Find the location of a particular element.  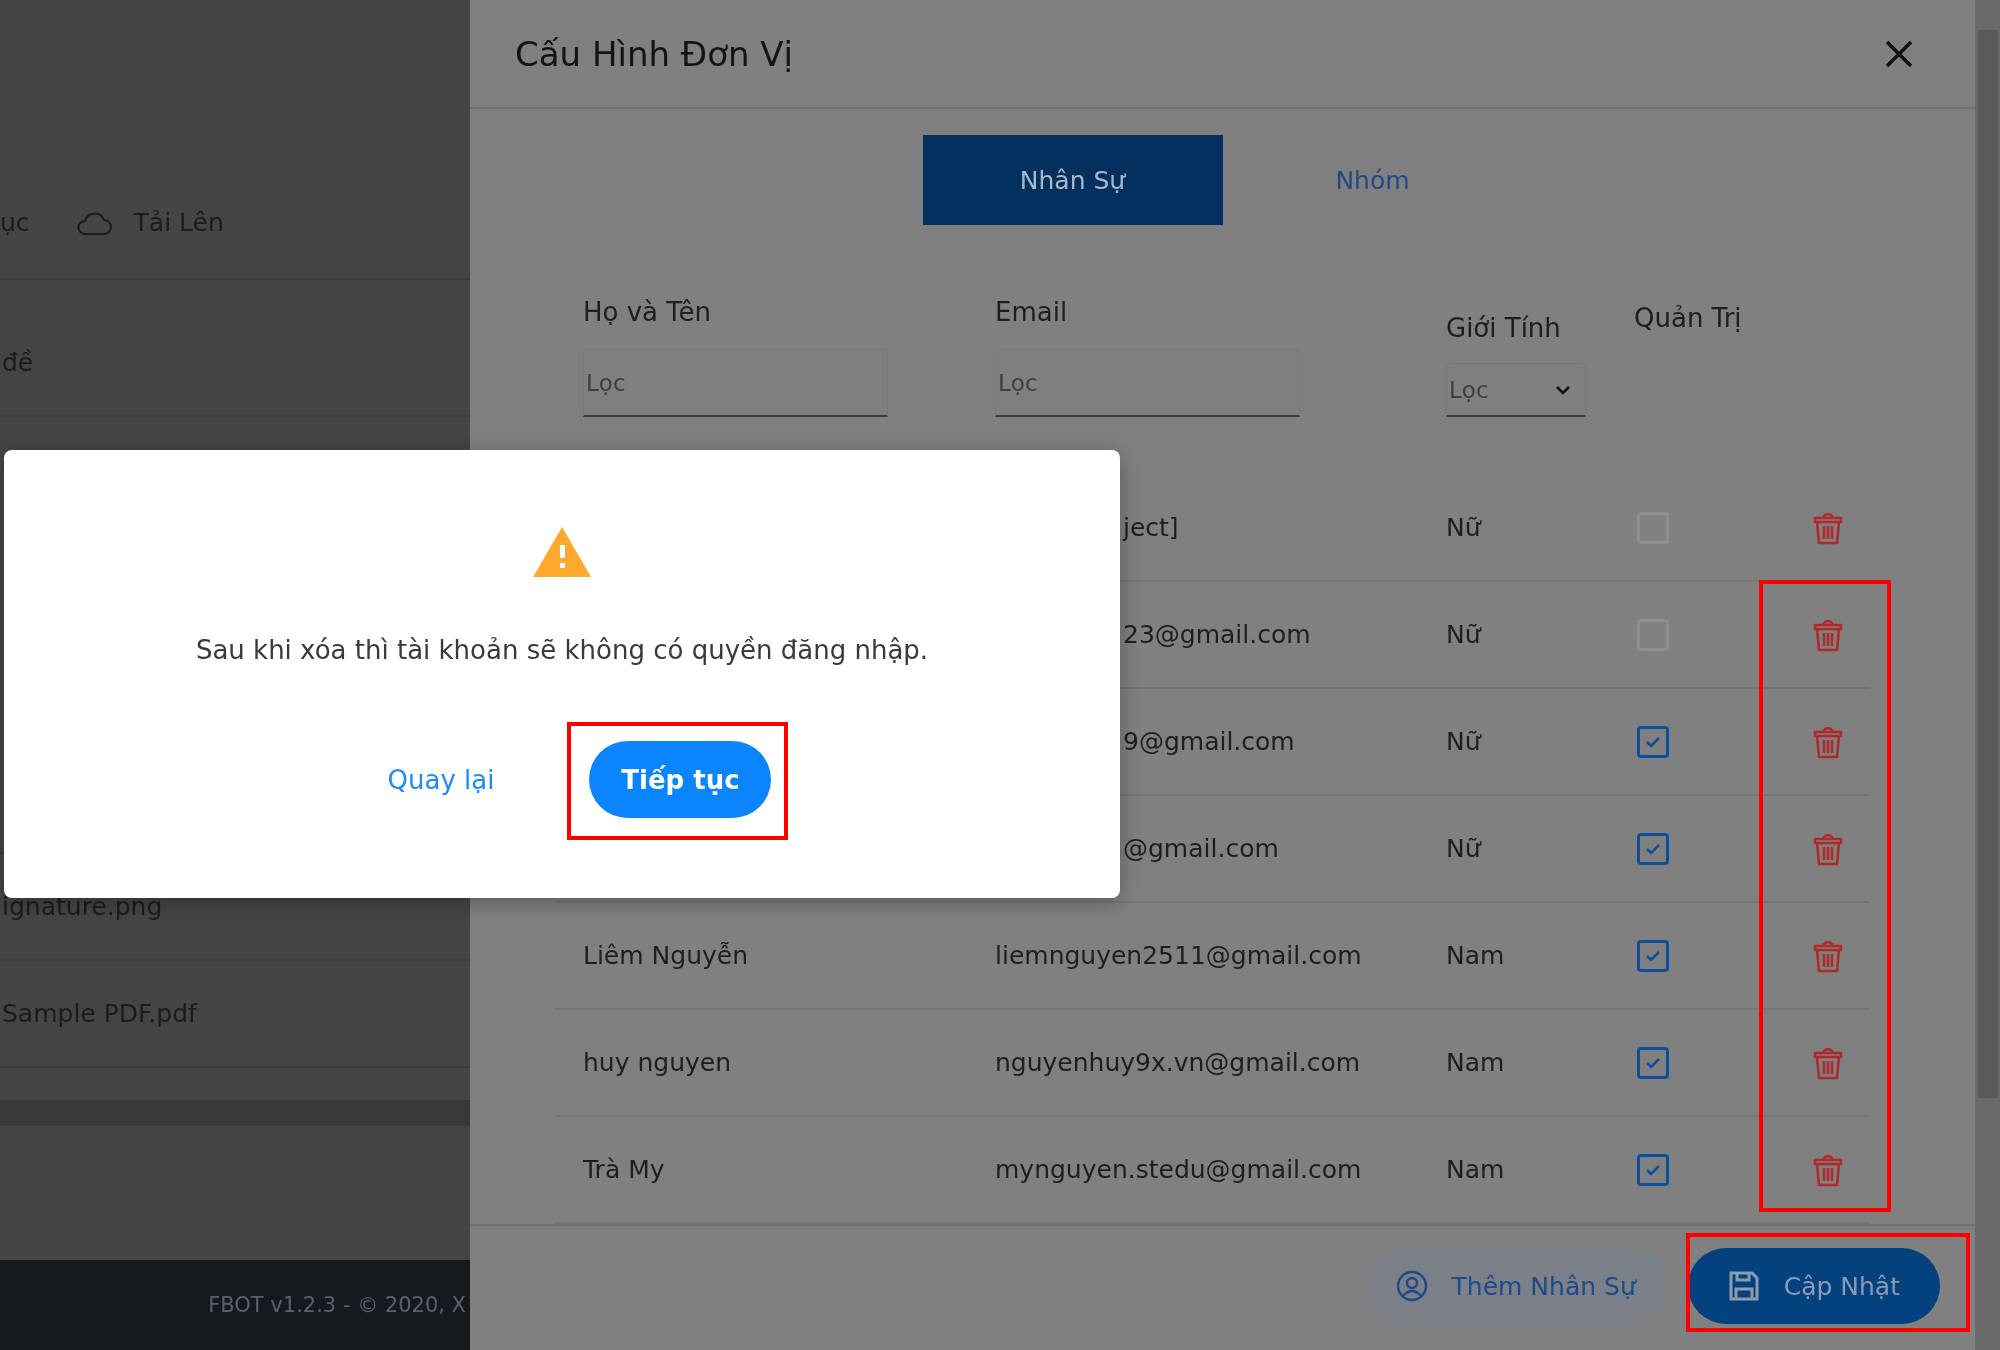

column-header: Email is located at coordinates (1032, 312).